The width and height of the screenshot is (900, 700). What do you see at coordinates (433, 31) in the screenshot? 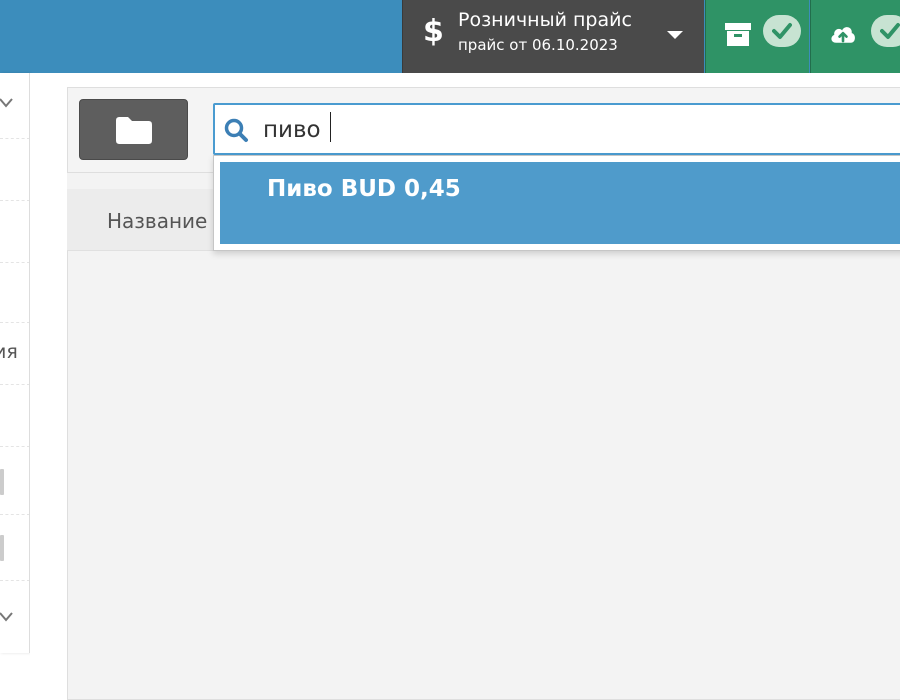
I see `dollar-icon: $` at bounding box center [433, 31].